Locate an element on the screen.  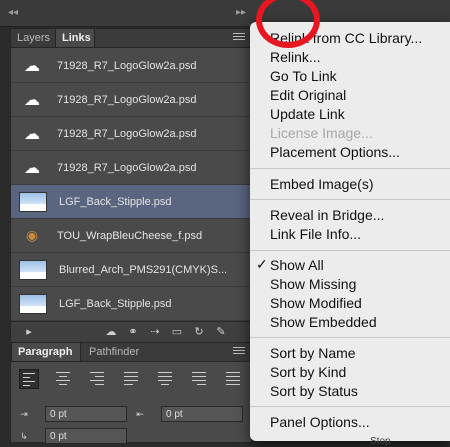
show-info-icon: ▸ is located at coordinates (29, 332).